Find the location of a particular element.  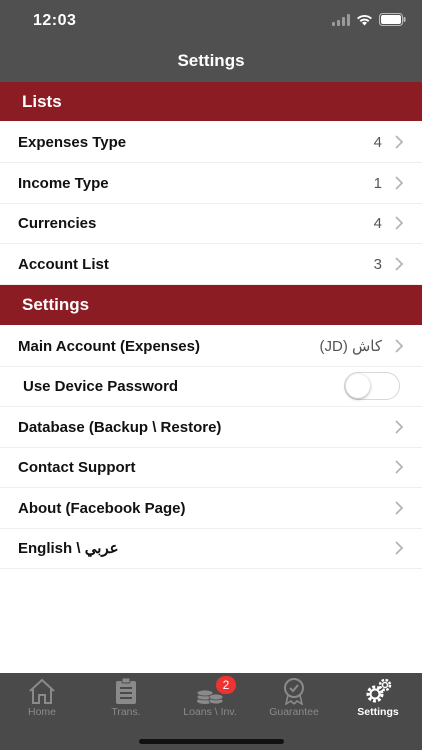

row-label: Database (Backup \ Restore) is located at coordinates (120, 427).